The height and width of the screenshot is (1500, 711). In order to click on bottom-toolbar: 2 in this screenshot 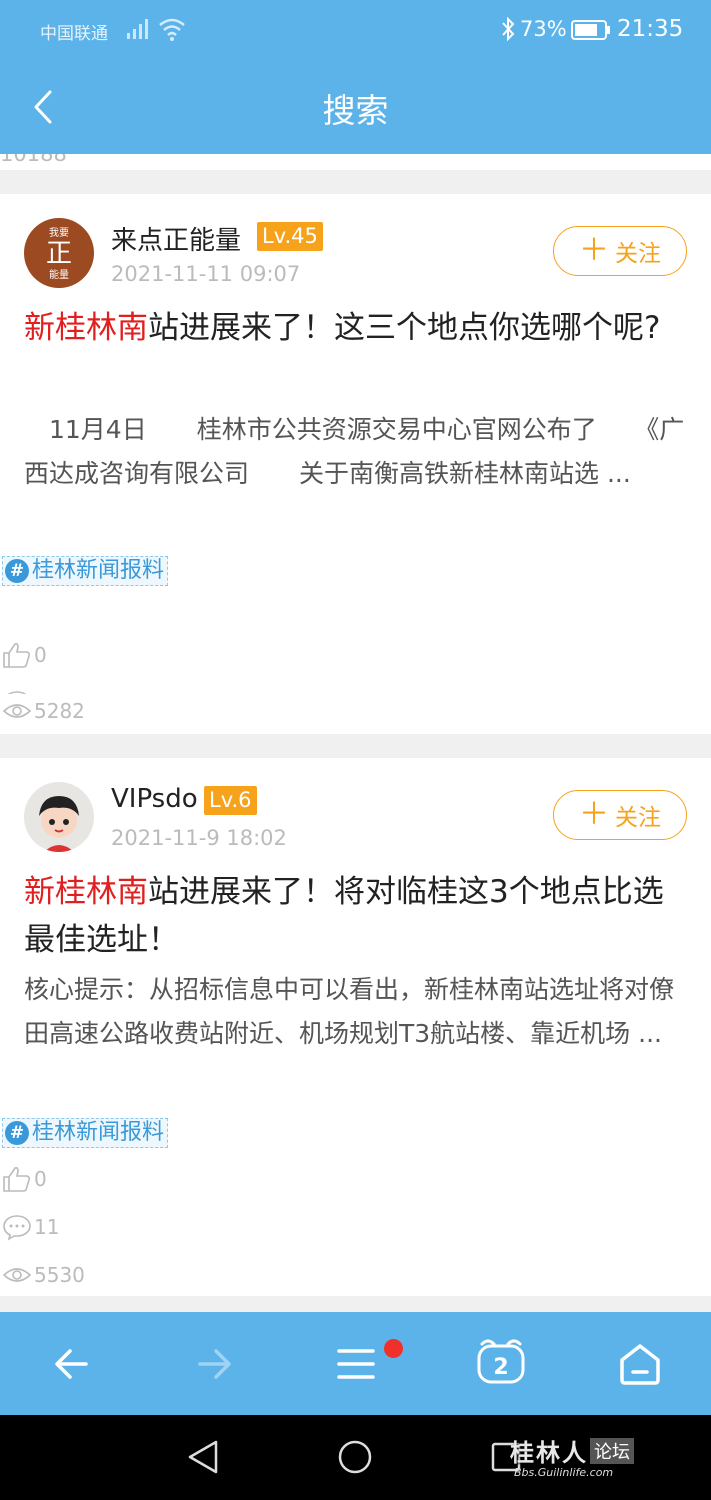, I will do `click(355, 1363)`.